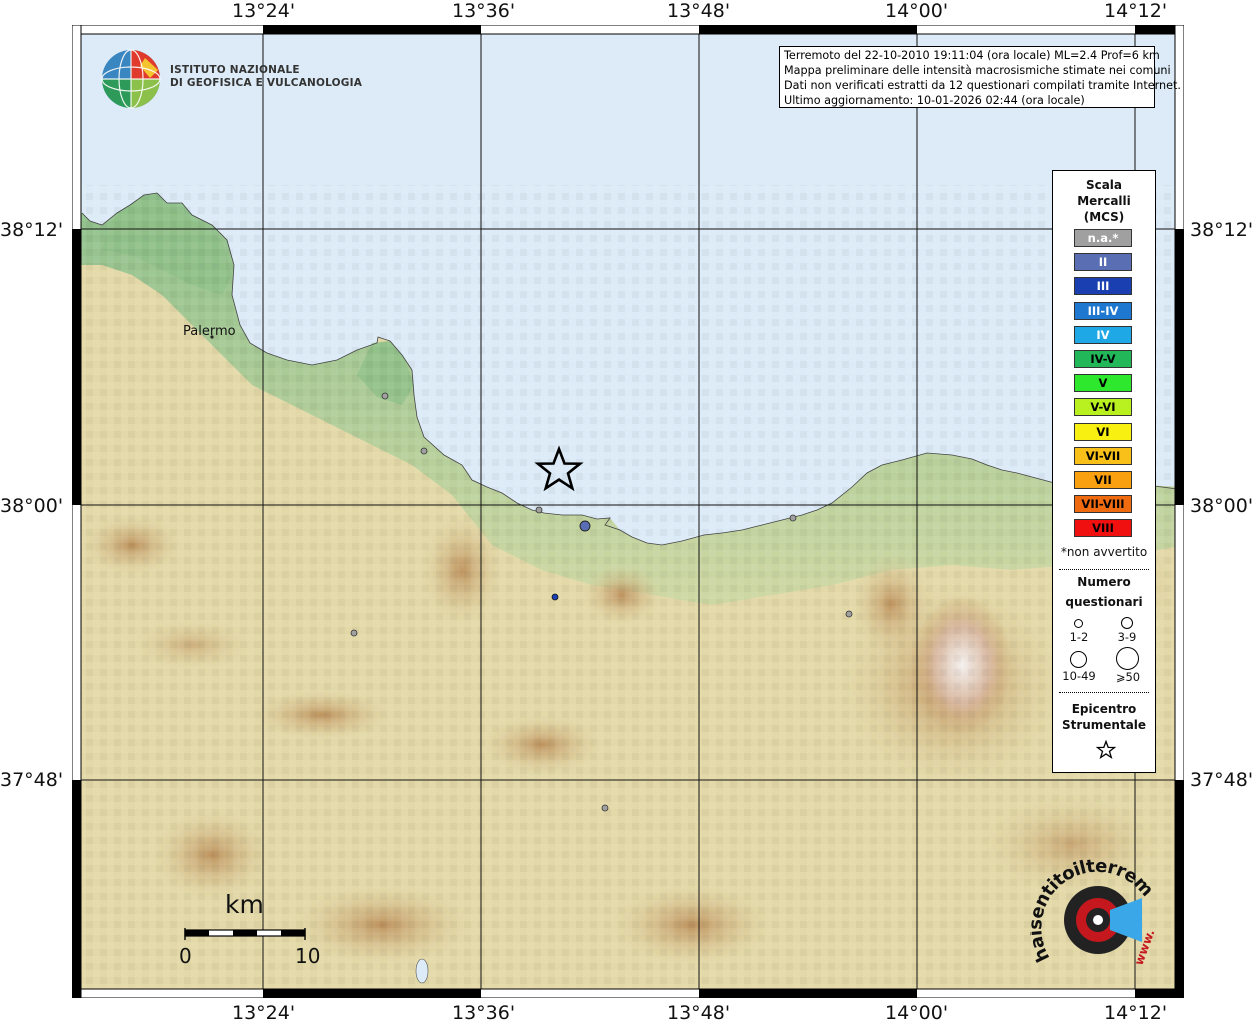  I want to click on lat-label-left-3: 37°48', so click(32, 780).